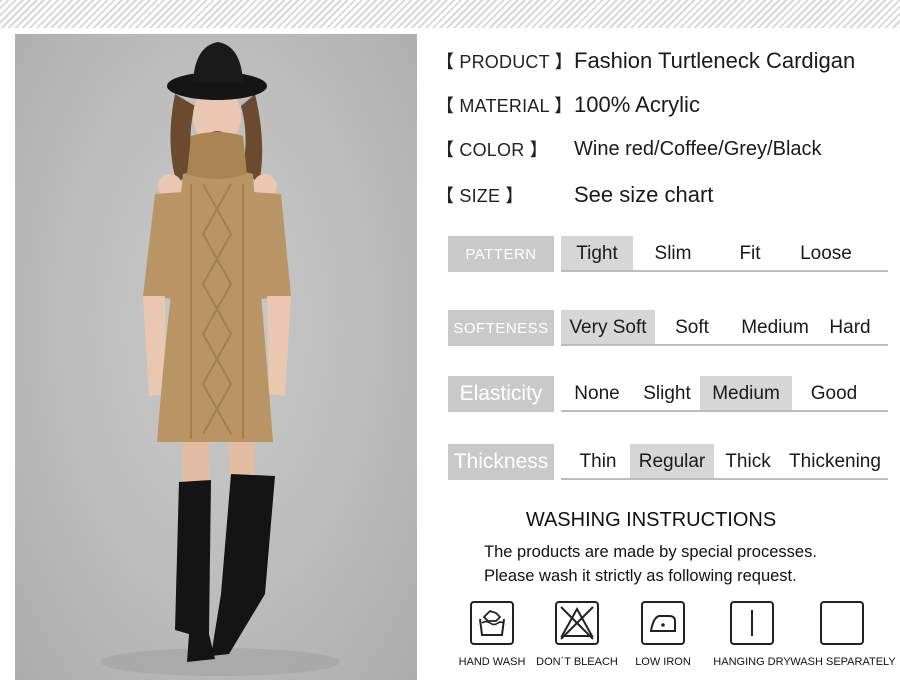 This screenshot has height=698, width=900. I want to click on attribute-thickness: Thickness Thin Regular Thick Thickening, so click(668, 462).